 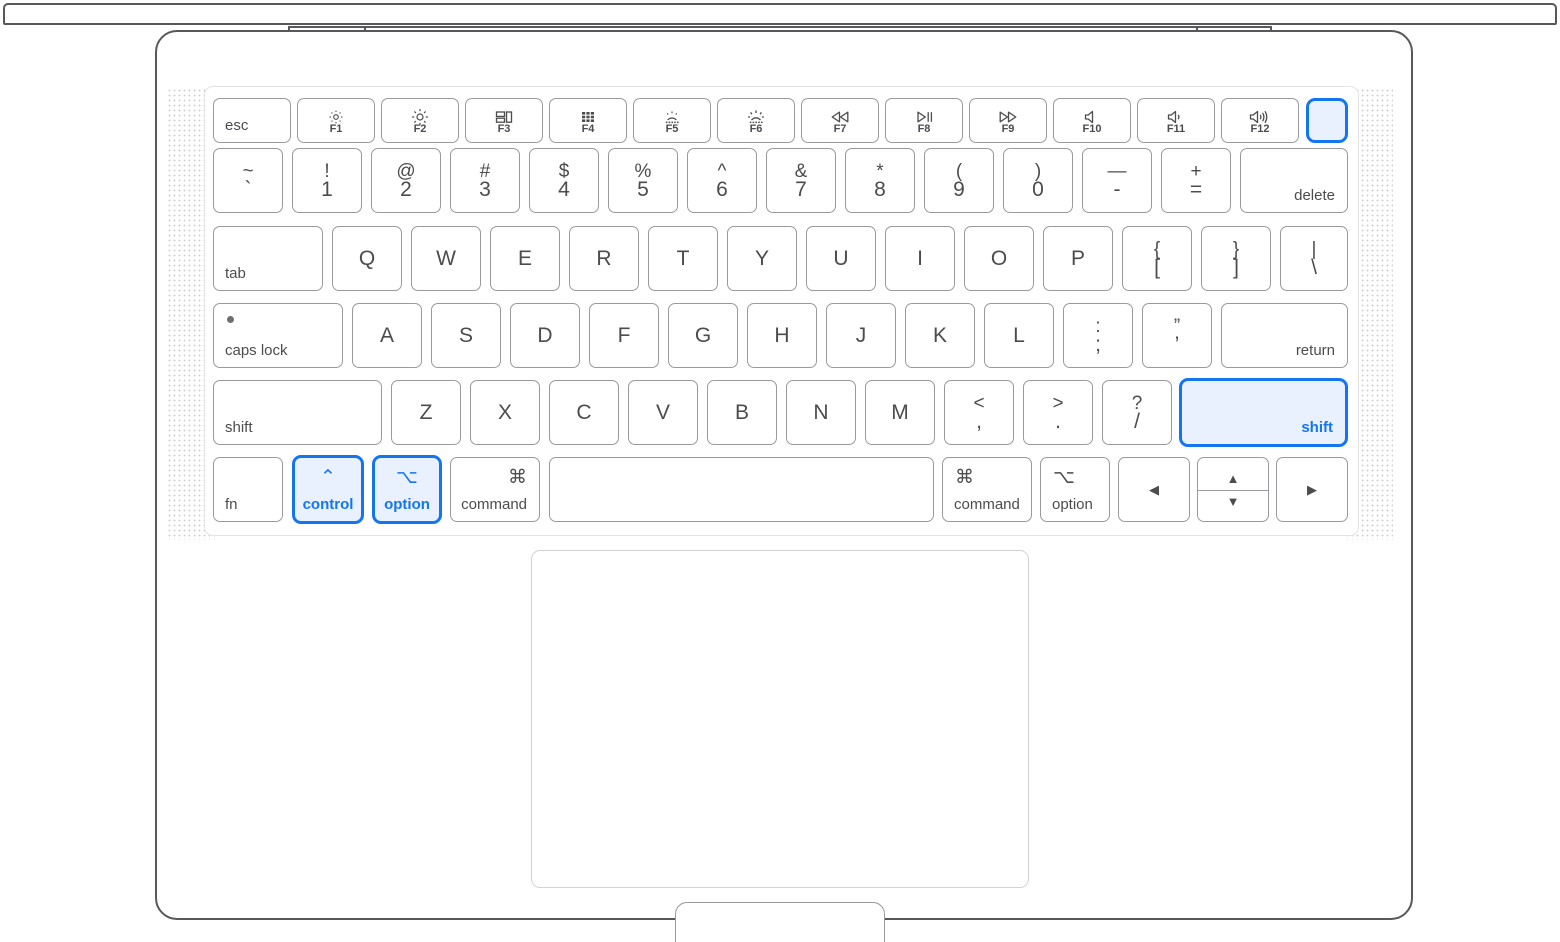 I want to click on key-6: ^ 6, so click(x=722, y=180).